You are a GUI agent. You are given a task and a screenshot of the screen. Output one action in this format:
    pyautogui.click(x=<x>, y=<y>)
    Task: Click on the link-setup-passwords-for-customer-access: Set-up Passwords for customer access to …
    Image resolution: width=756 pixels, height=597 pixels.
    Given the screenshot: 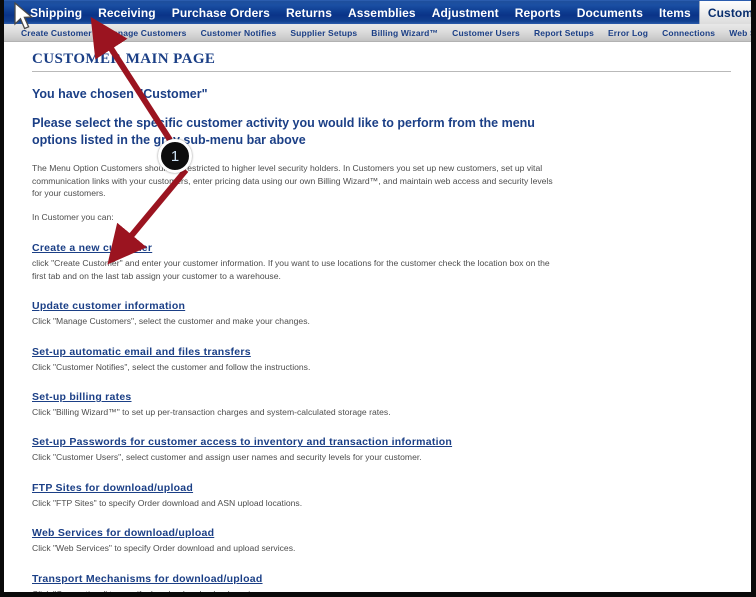 What is the action you would take?
    pyautogui.click(x=242, y=442)
    